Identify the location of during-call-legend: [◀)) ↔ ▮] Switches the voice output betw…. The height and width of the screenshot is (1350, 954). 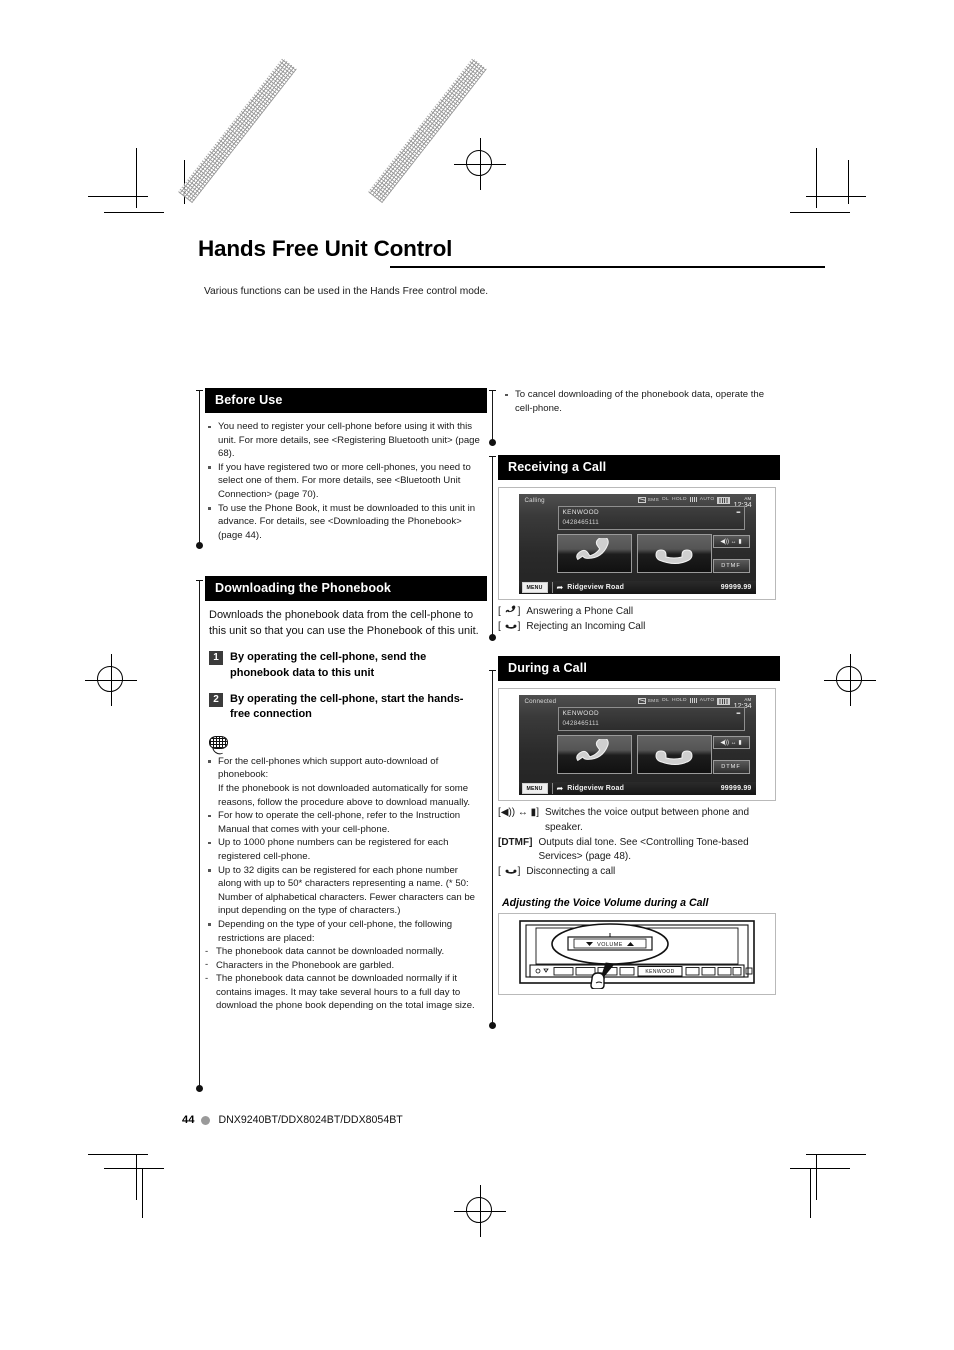
(637, 842).